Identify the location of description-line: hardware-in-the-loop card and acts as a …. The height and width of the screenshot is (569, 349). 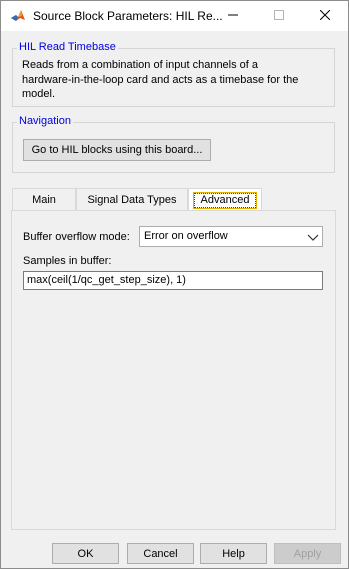
(160, 79).